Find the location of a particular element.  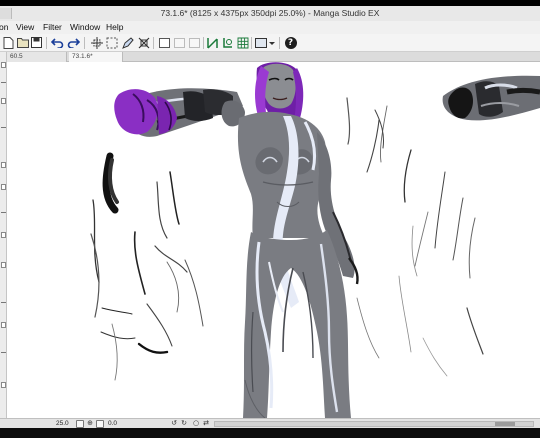

help-icon: ? is located at coordinates (290, 42).